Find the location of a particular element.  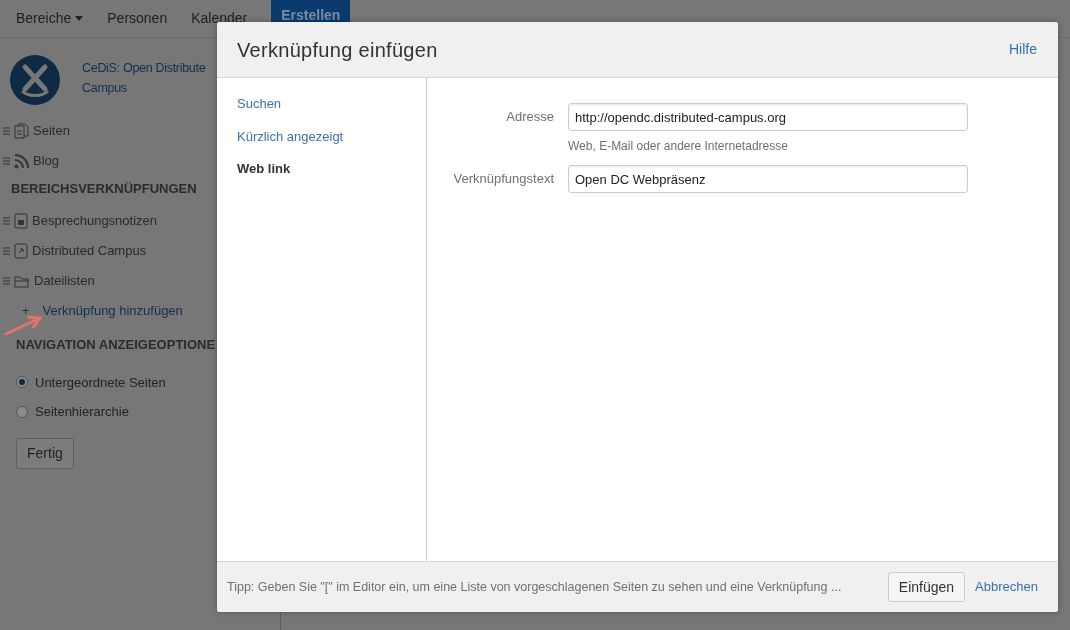

space-logo-icon is located at coordinates (35, 80).